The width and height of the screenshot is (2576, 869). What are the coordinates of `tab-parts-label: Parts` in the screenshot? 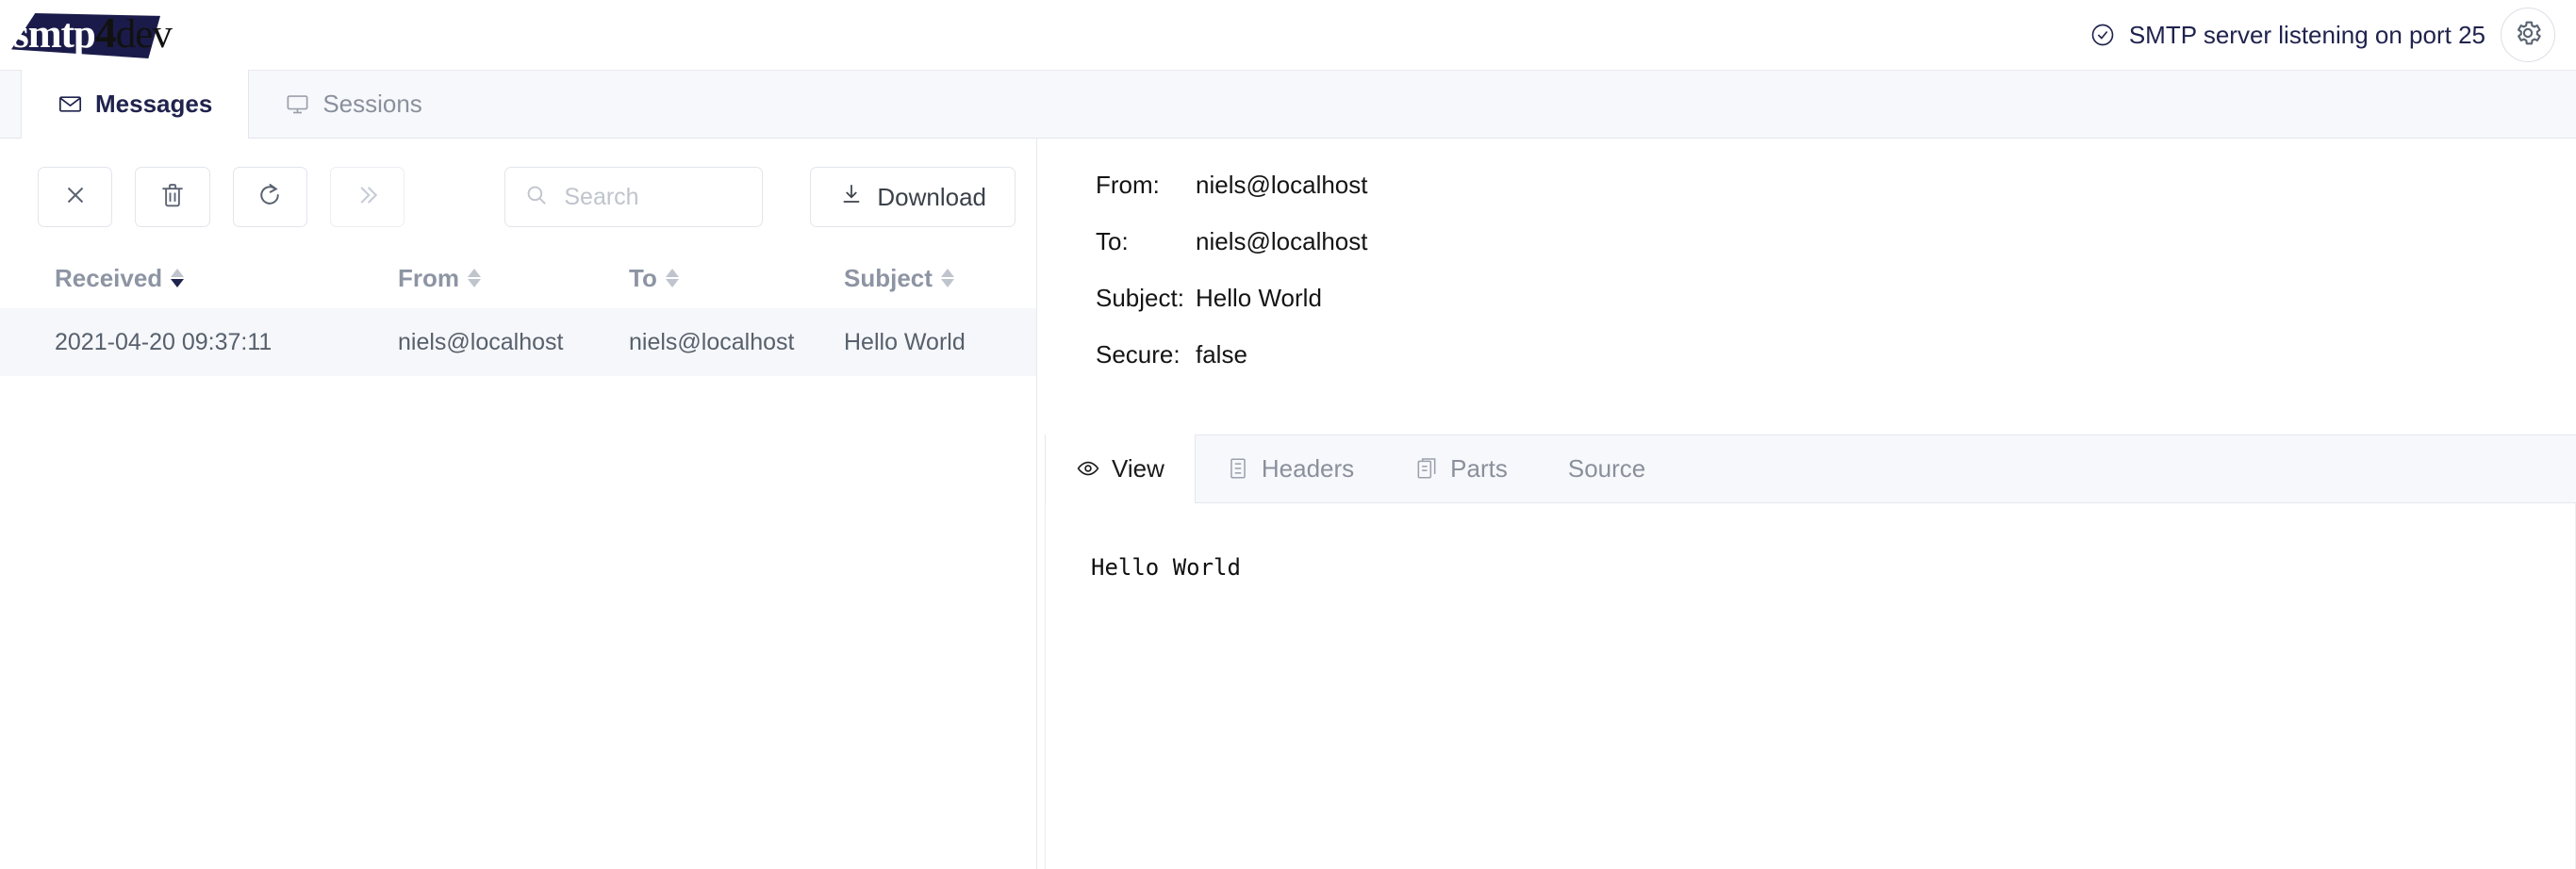 It's located at (1479, 468).